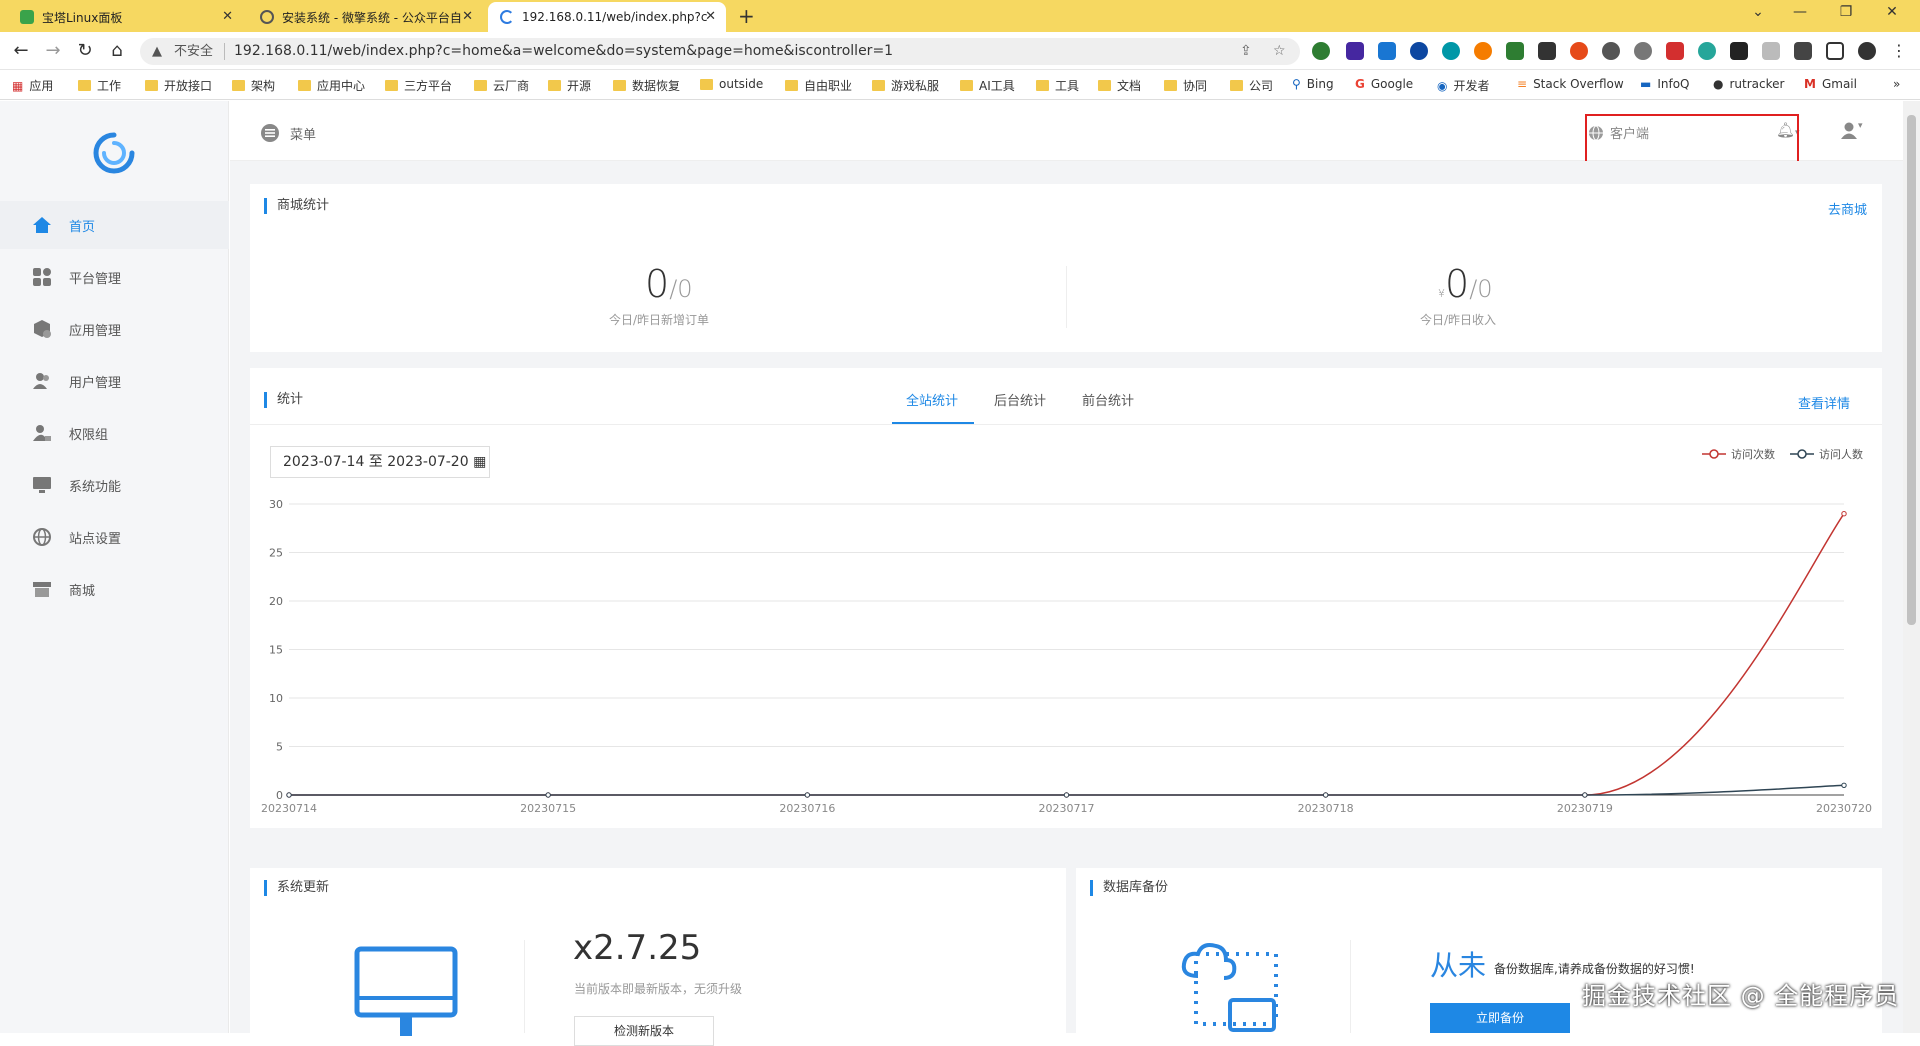  Describe the element at coordinates (125, 17) in the screenshot. I see `browser-tab: 宝塔Linux面板 ✕` at that location.